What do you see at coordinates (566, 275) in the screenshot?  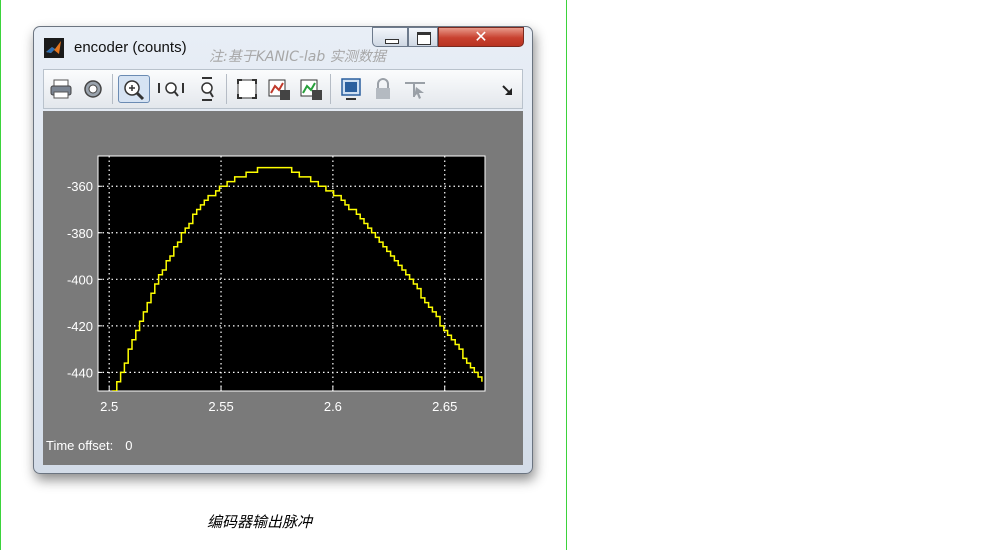 I see `right-border-line` at bounding box center [566, 275].